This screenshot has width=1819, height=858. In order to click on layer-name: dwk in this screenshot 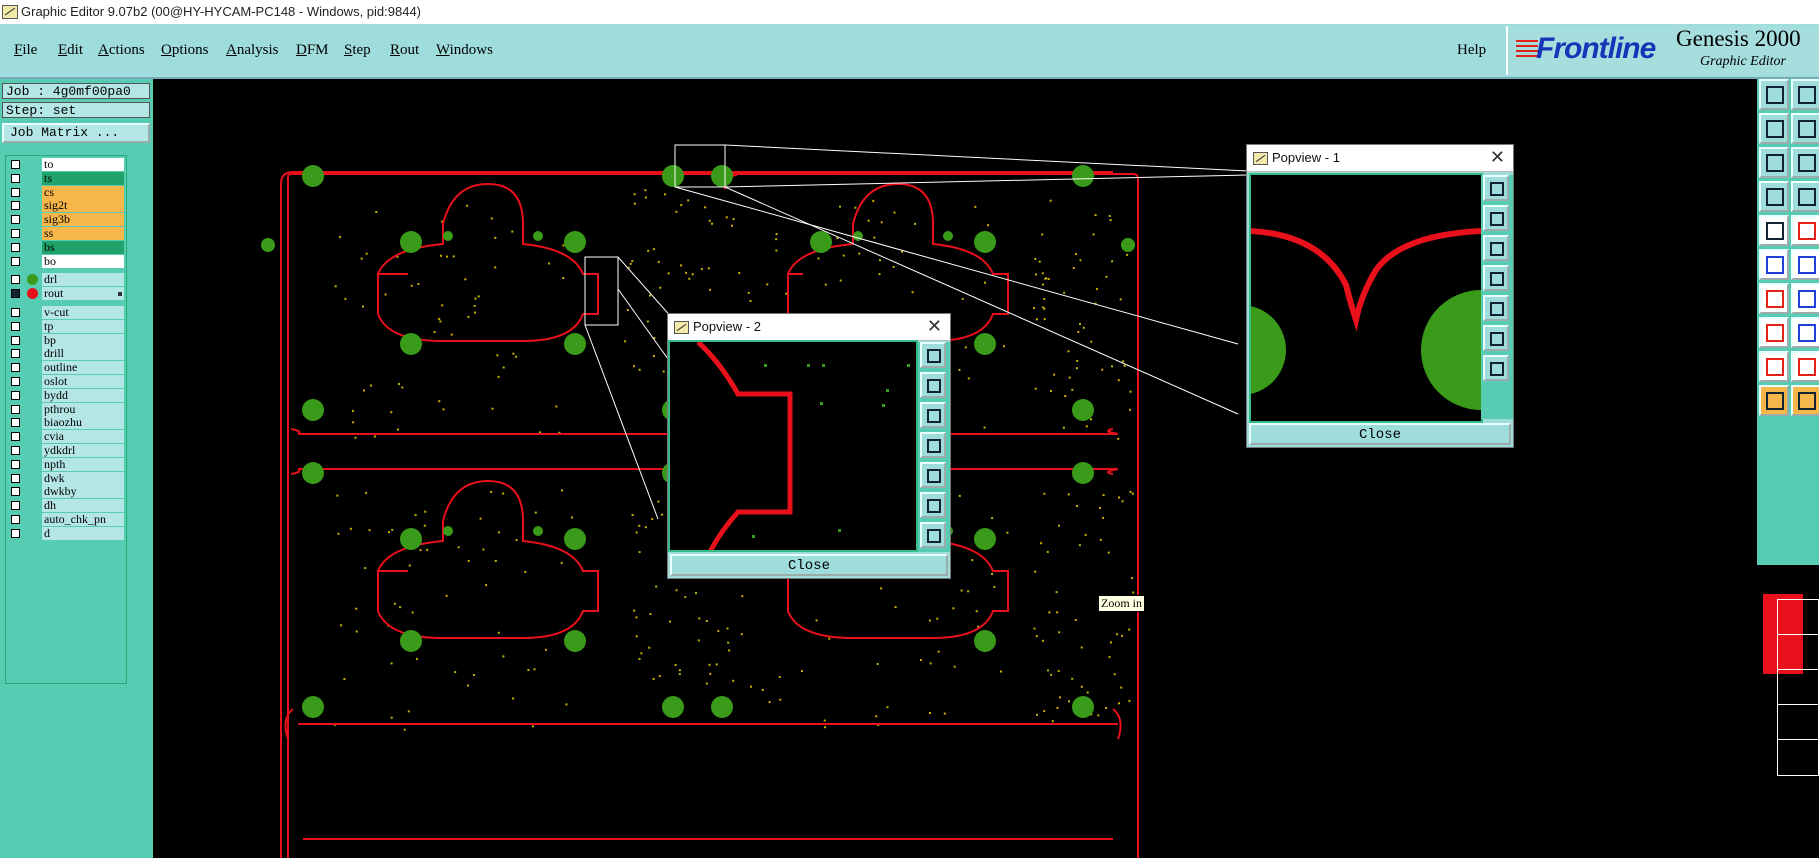, I will do `click(83, 478)`.